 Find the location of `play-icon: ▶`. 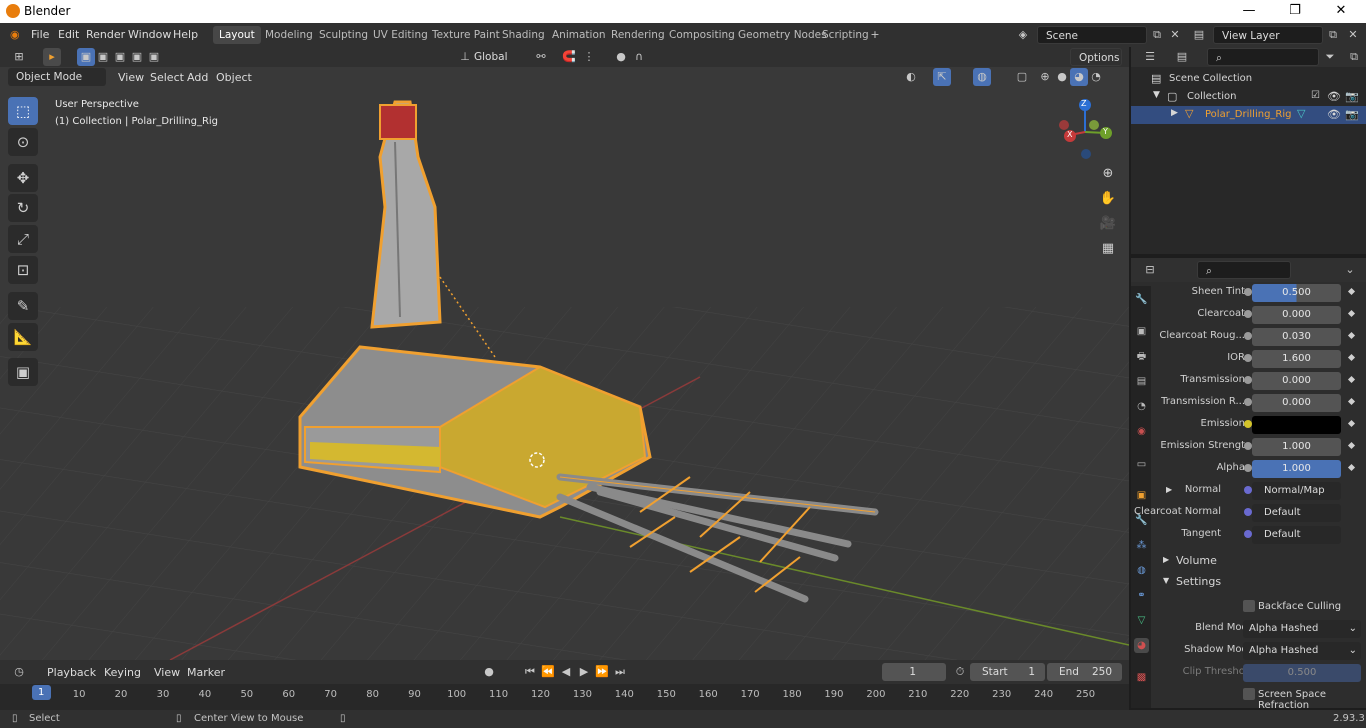

play-icon: ▶ is located at coordinates (584, 672).